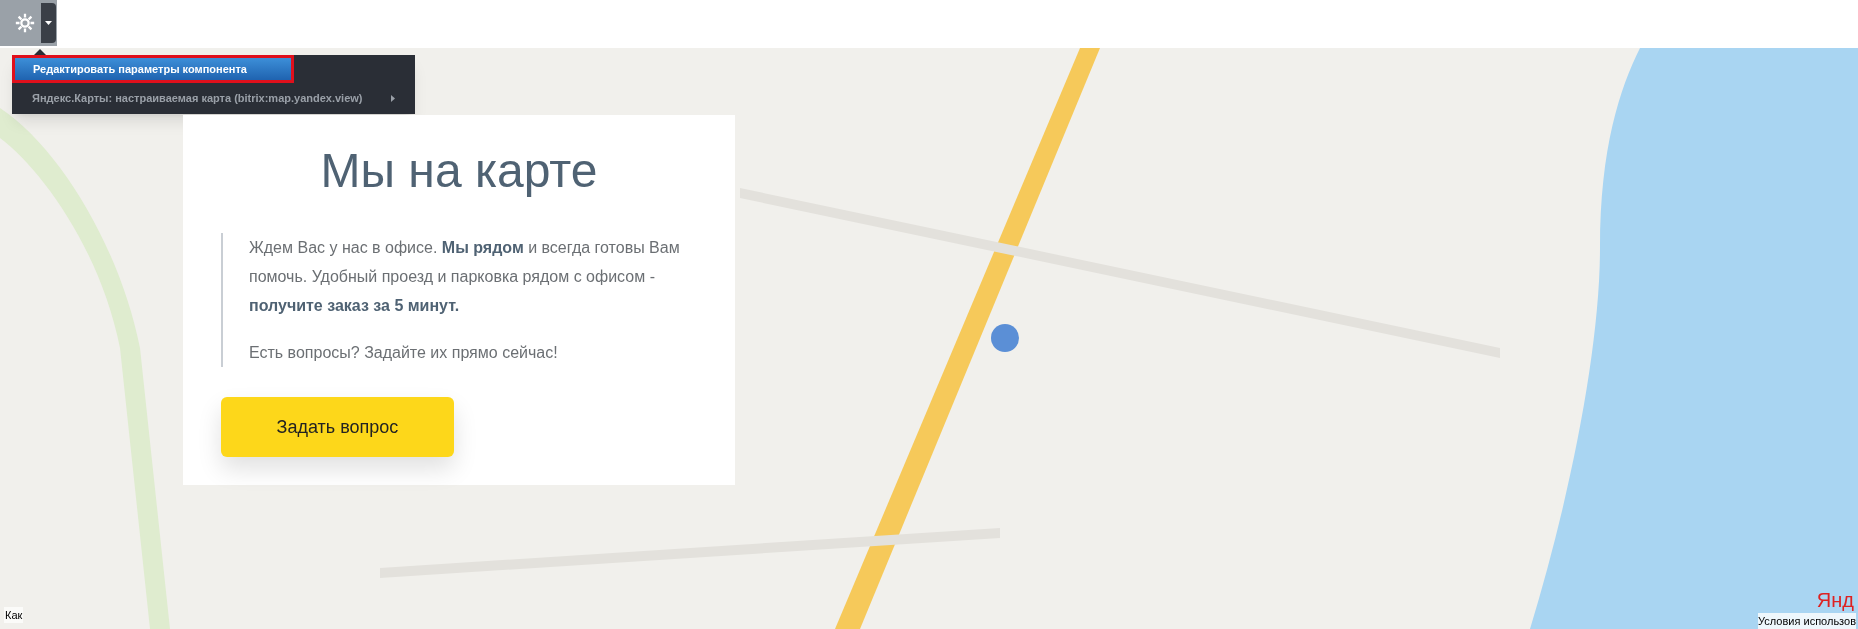  Describe the element at coordinates (153, 69) in the screenshot. I see `menu-item: Редактировать параметры компонента` at that location.